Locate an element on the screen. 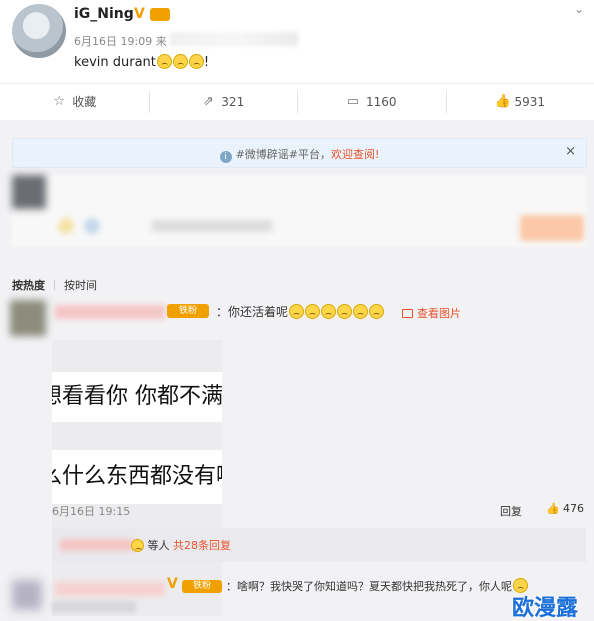 The image size is (594, 621). post-text: kevin durant! is located at coordinates (141, 62).